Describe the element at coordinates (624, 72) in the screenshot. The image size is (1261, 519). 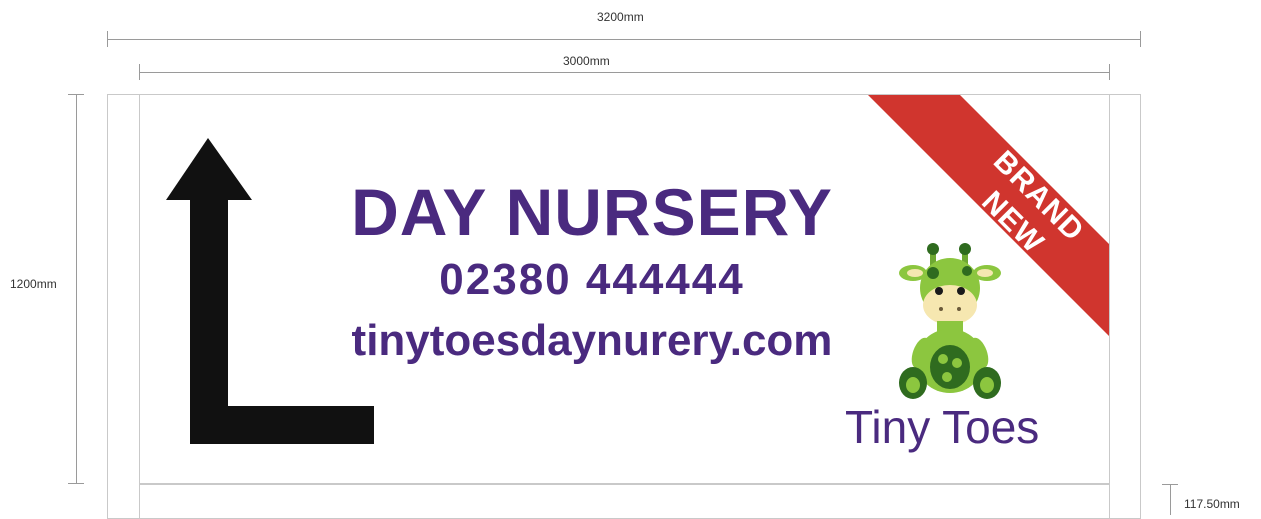
I see `panel-width-line` at that location.